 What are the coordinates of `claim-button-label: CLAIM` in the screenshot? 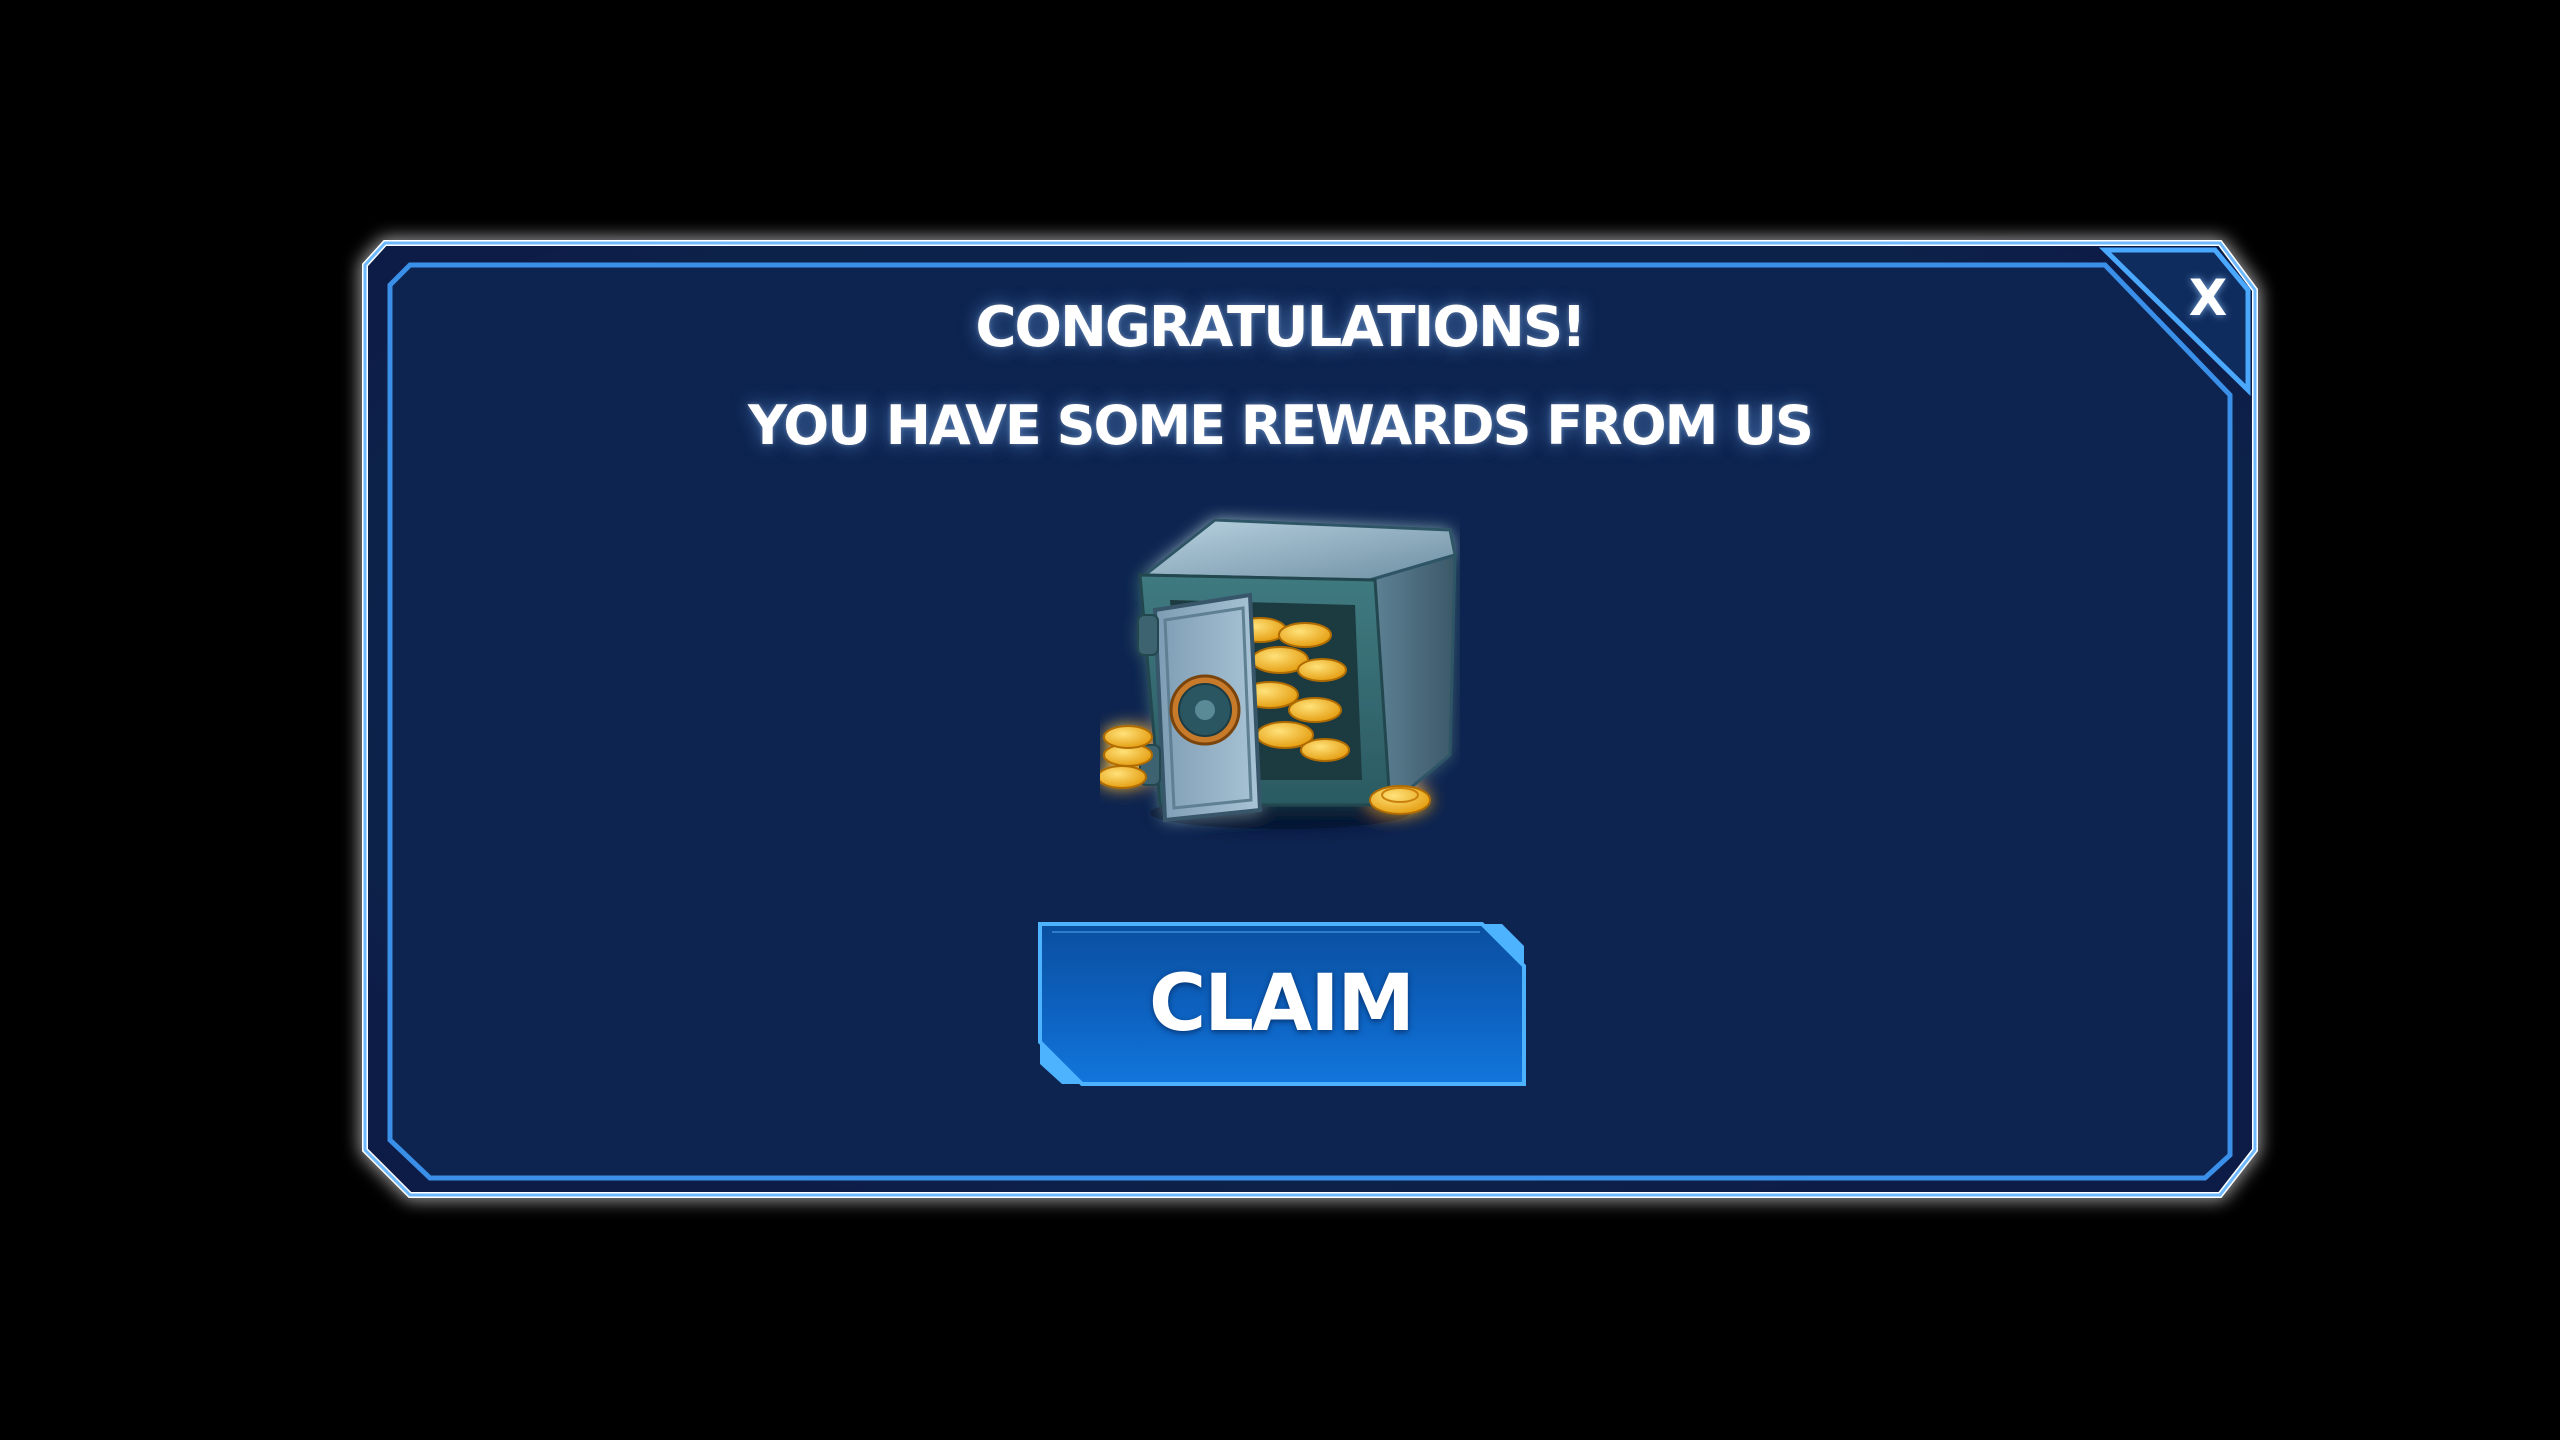 It's located at (1282, 1004).